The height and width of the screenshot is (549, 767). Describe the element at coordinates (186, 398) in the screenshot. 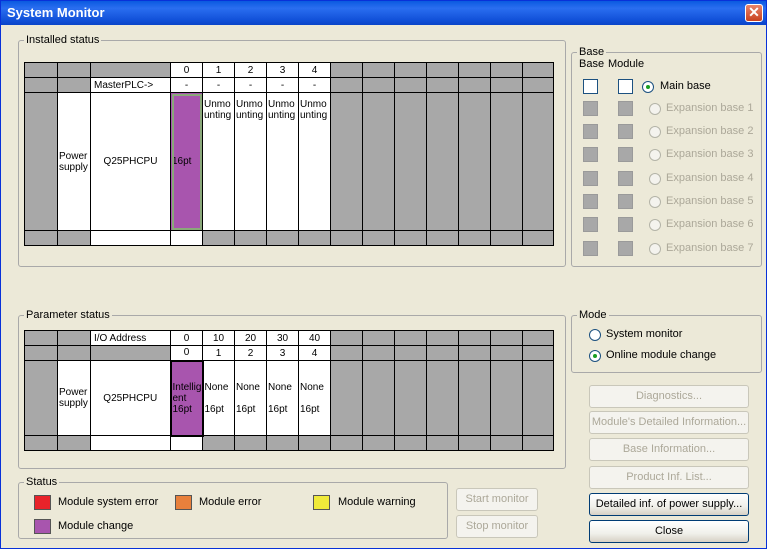

I see `parameter-slot-0: Intelligent 16pt` at that location.